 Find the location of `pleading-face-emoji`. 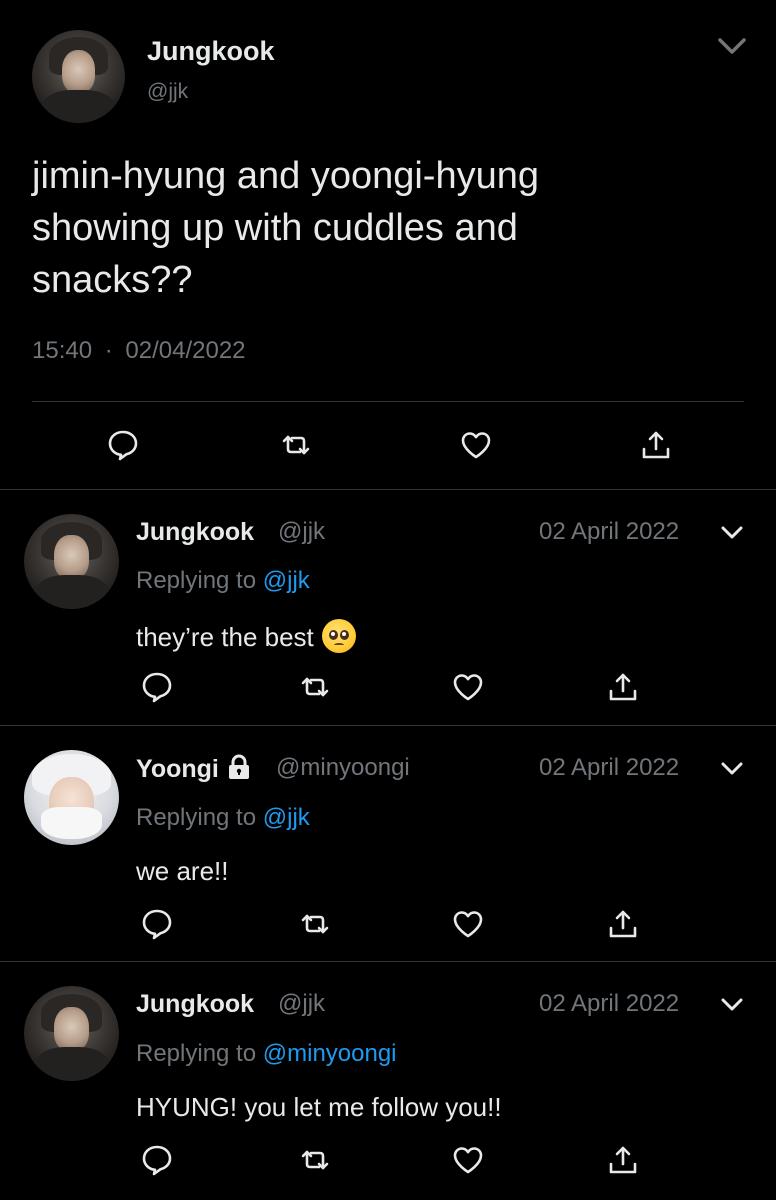

pleading-face-emoji is located at coordinates (338, 636).